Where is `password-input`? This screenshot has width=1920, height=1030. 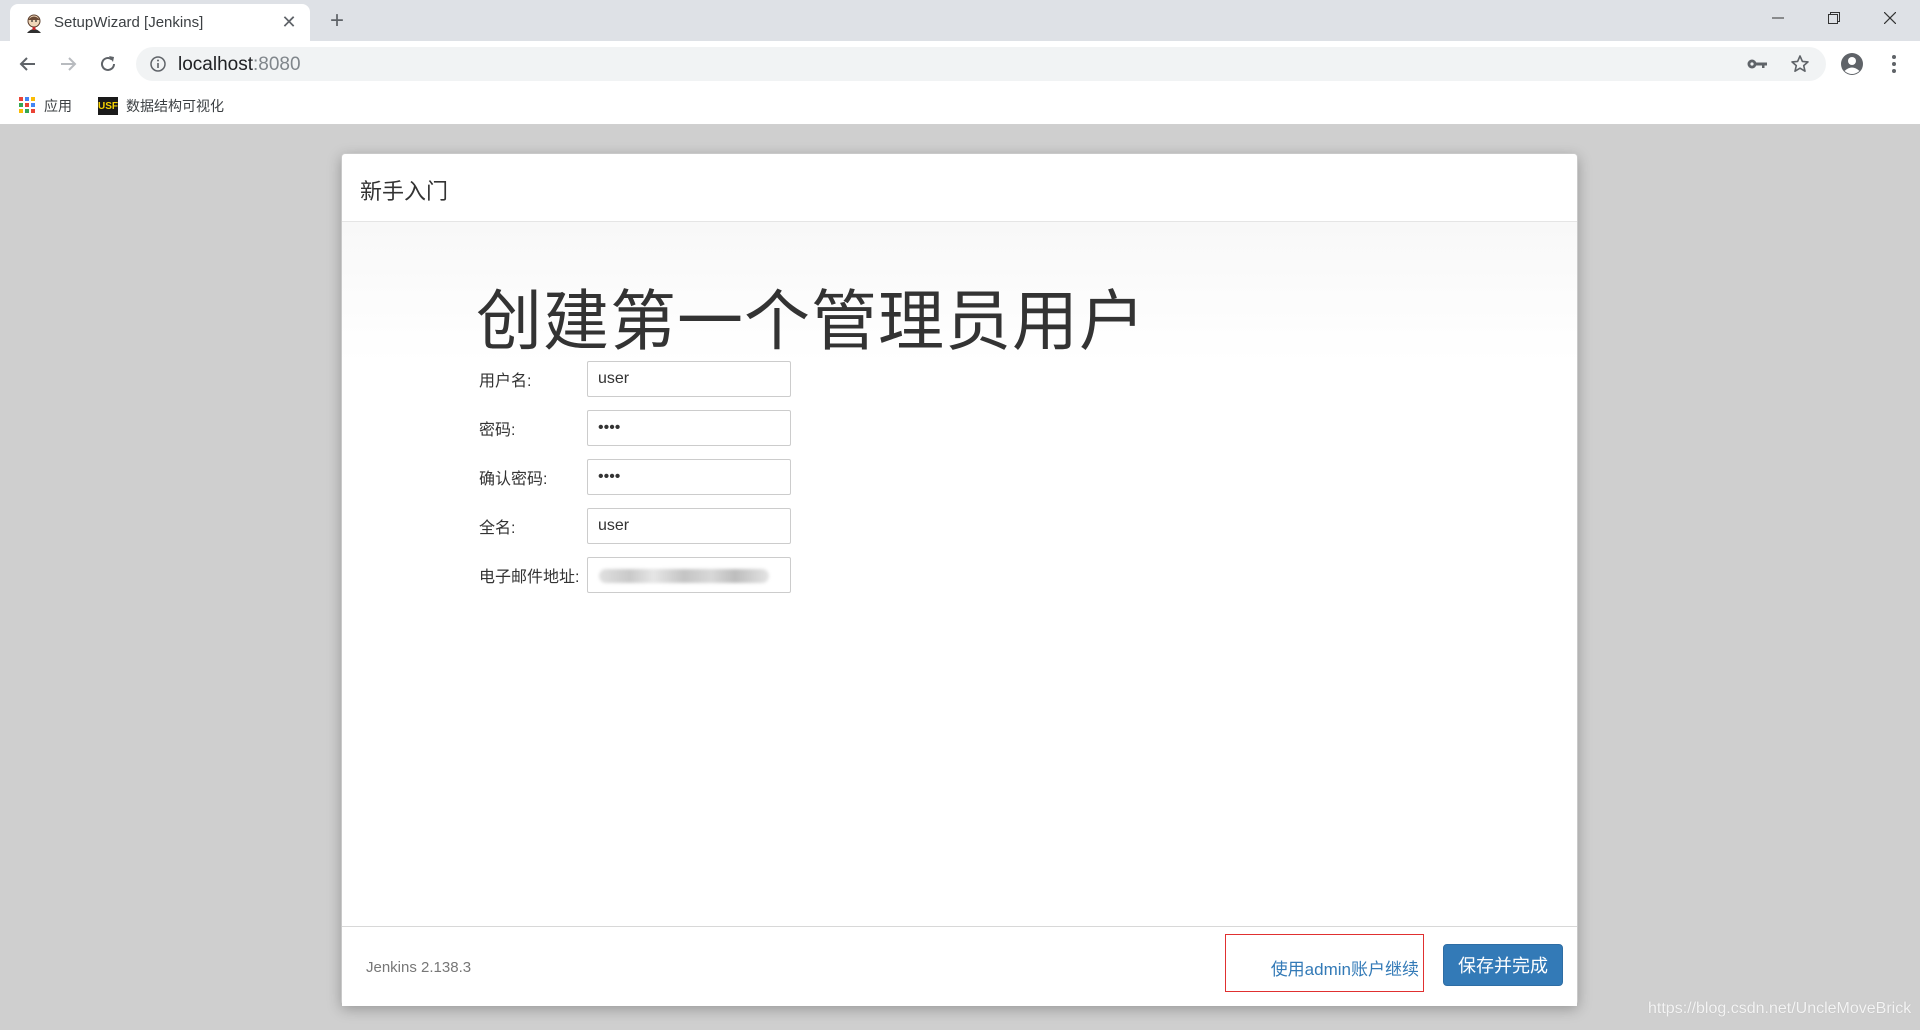 password-input is located at coordinates (689, 428).